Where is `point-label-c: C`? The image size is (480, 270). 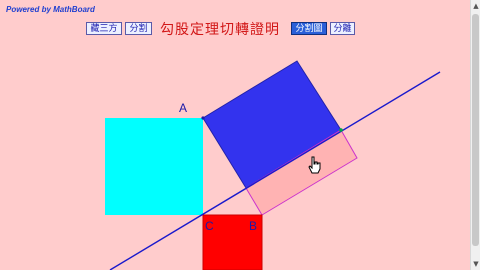 point-label-c: C is located at coordinates (209, 226).